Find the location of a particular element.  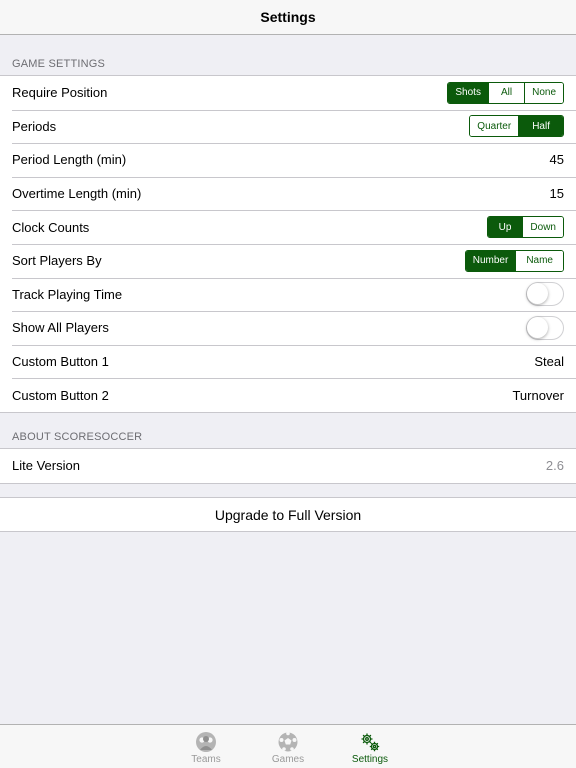

sort-players-option-number: Number is located at coordinates (490, 260).